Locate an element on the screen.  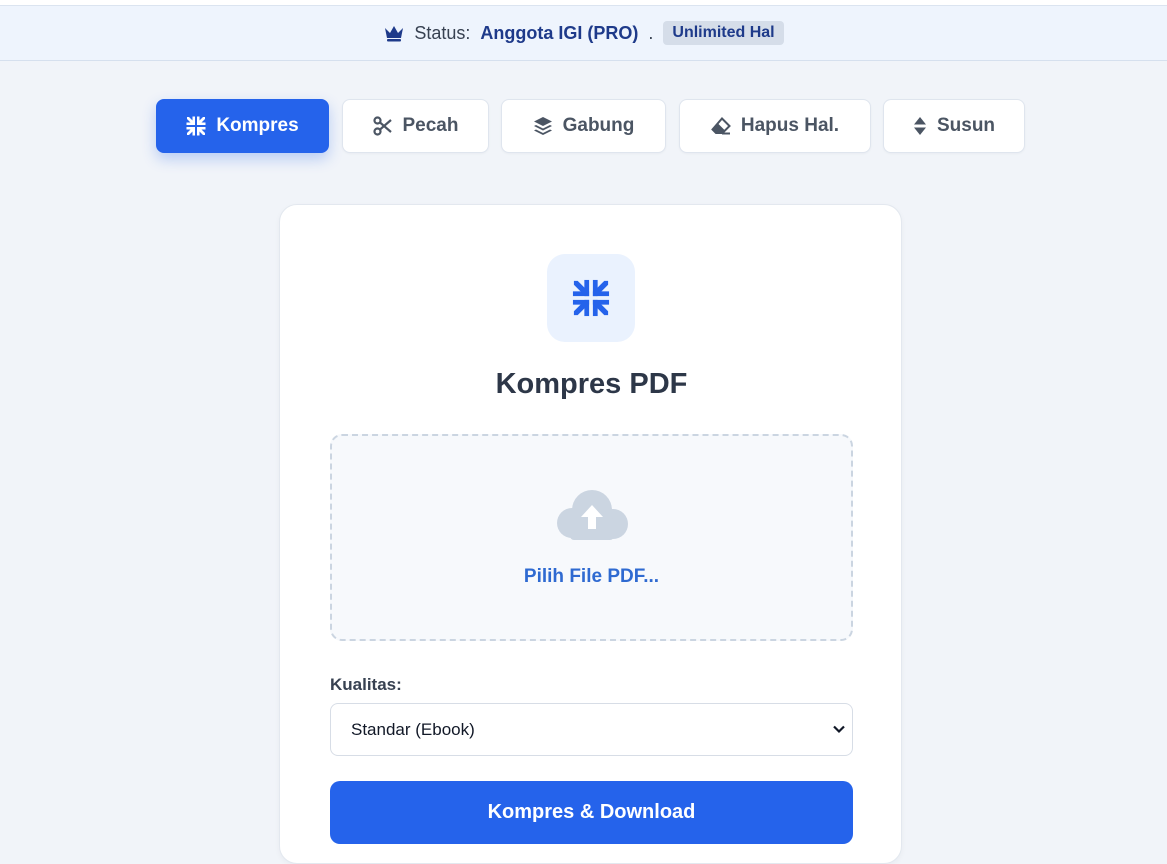
compress-download-button: Kompres & Download is located at coordinates (591, 812).